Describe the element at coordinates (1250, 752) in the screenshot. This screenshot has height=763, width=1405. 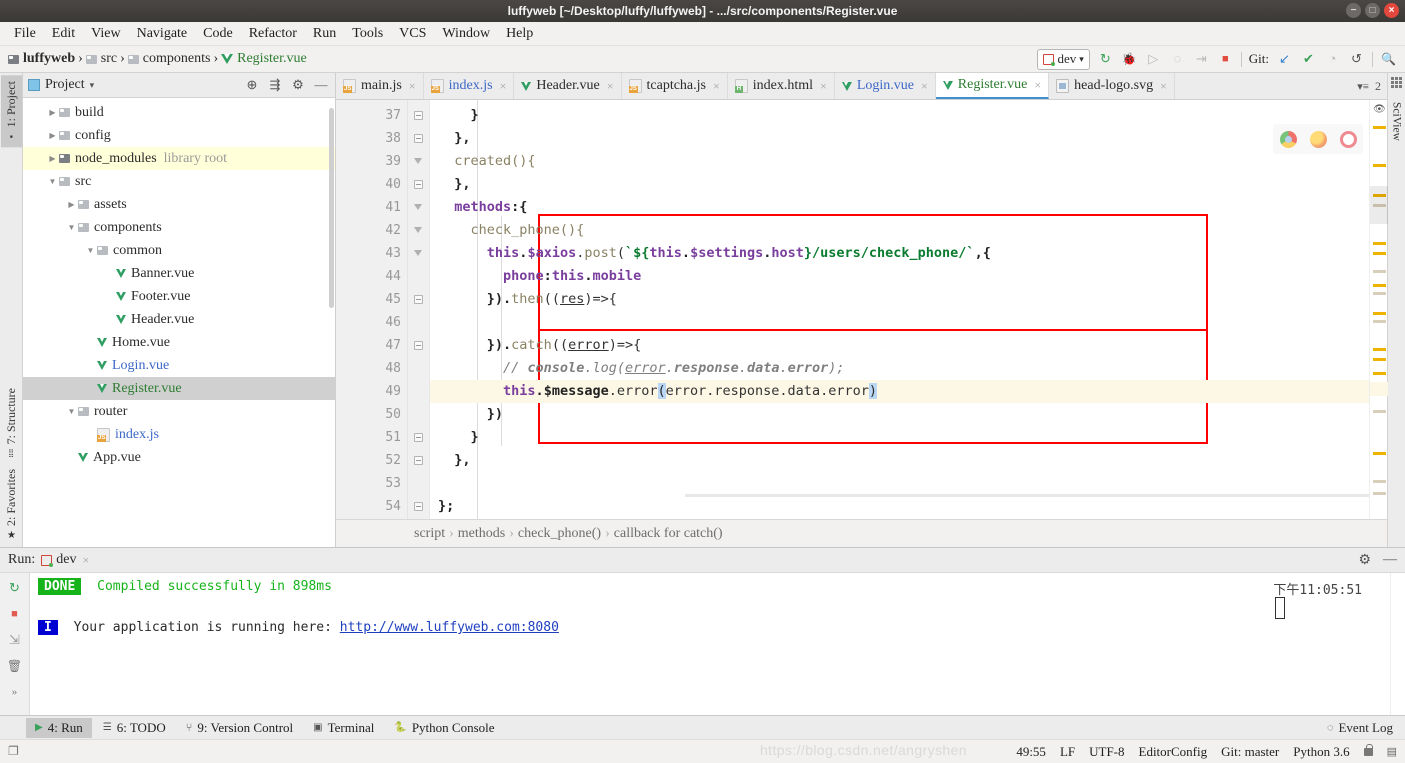
I see `git-branch-widget: Git: master` at that location.